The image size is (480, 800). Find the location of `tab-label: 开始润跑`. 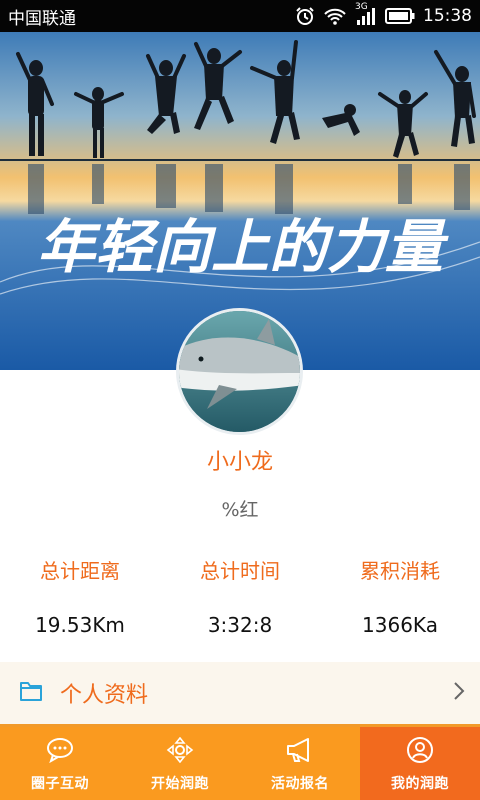

tab-label: 开始润跑 is located at coordinates (180, 784).